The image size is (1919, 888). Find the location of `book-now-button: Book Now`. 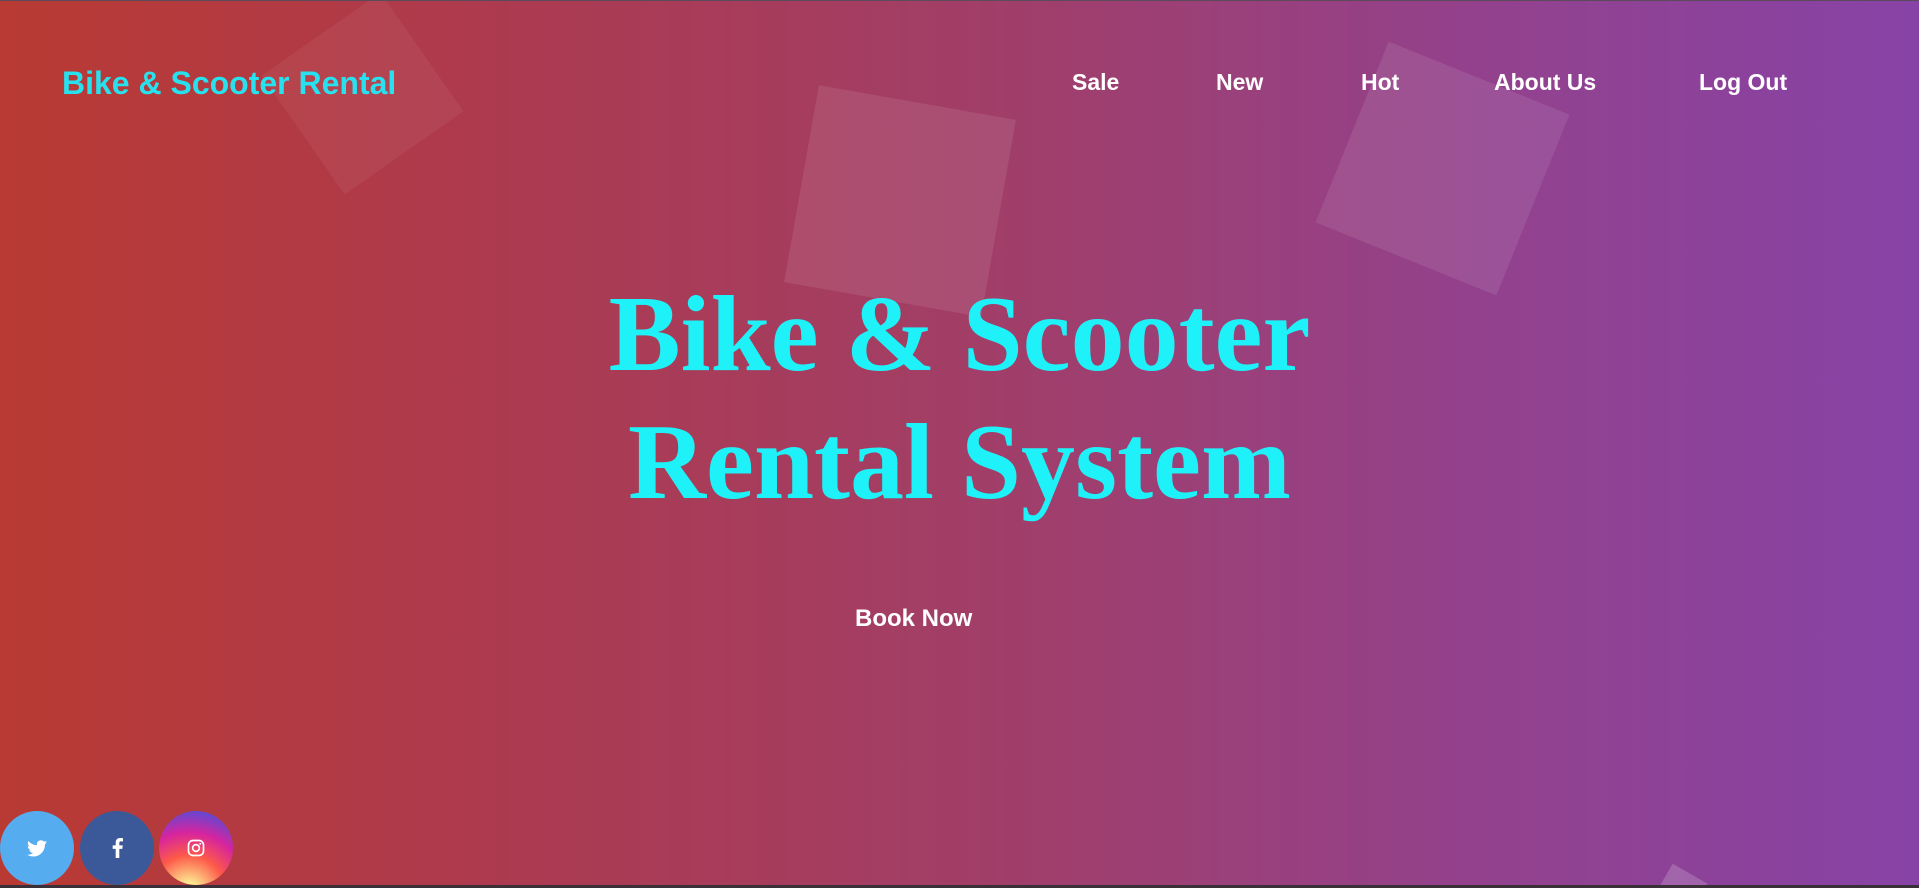

book-now-button: Book Now is located at coordinates (913, 619).